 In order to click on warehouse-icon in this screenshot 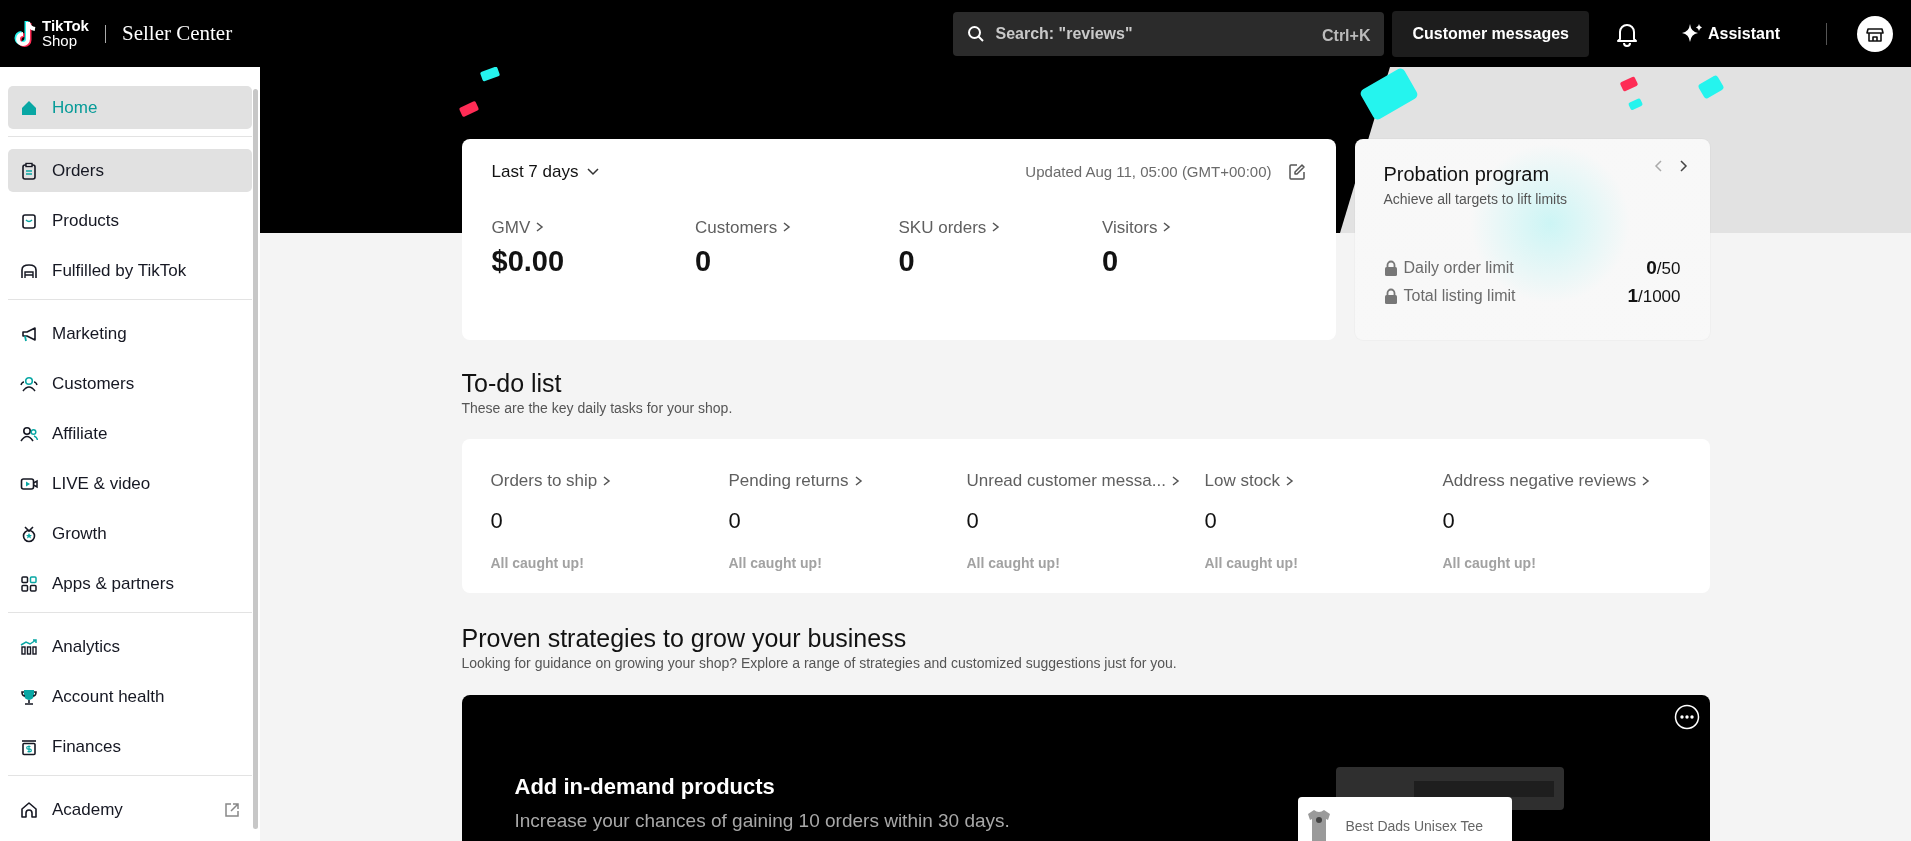, I will do `click(29, 270)`.